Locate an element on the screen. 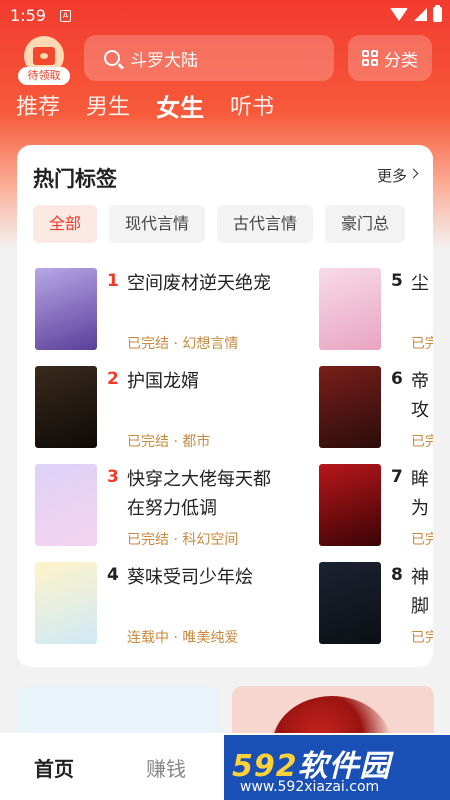  book-rank: 8 is located at coordinates (397, 575).